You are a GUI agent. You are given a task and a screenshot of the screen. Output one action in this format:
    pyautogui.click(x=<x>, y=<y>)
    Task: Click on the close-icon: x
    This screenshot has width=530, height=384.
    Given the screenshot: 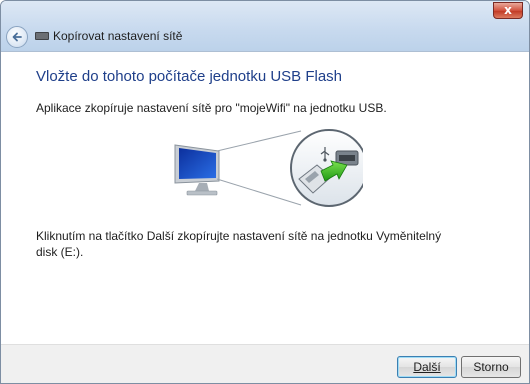 What is the action you would take?
    pyautogui.click(x=508, y=10)
    